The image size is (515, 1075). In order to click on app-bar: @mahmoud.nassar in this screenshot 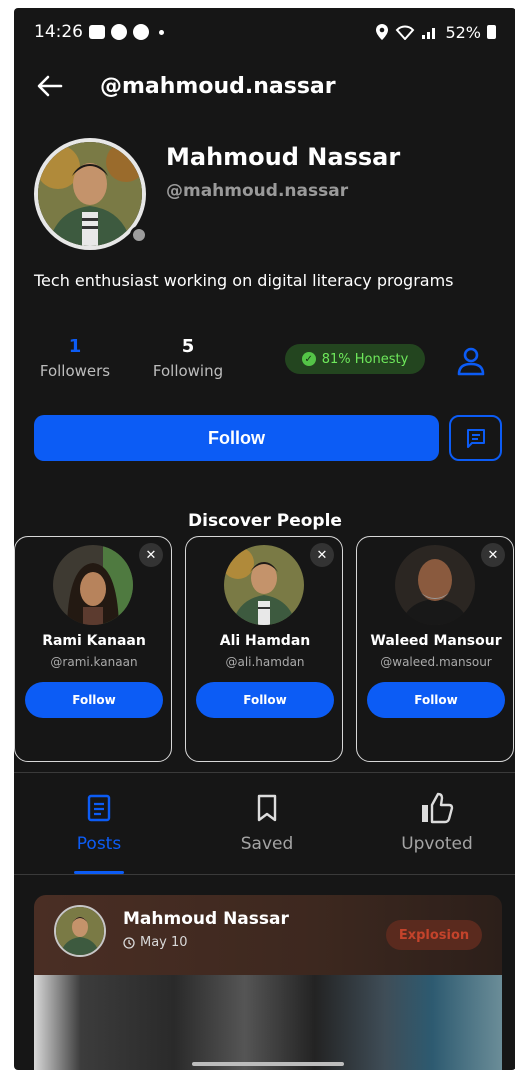, I will do `click(264, 86)`.